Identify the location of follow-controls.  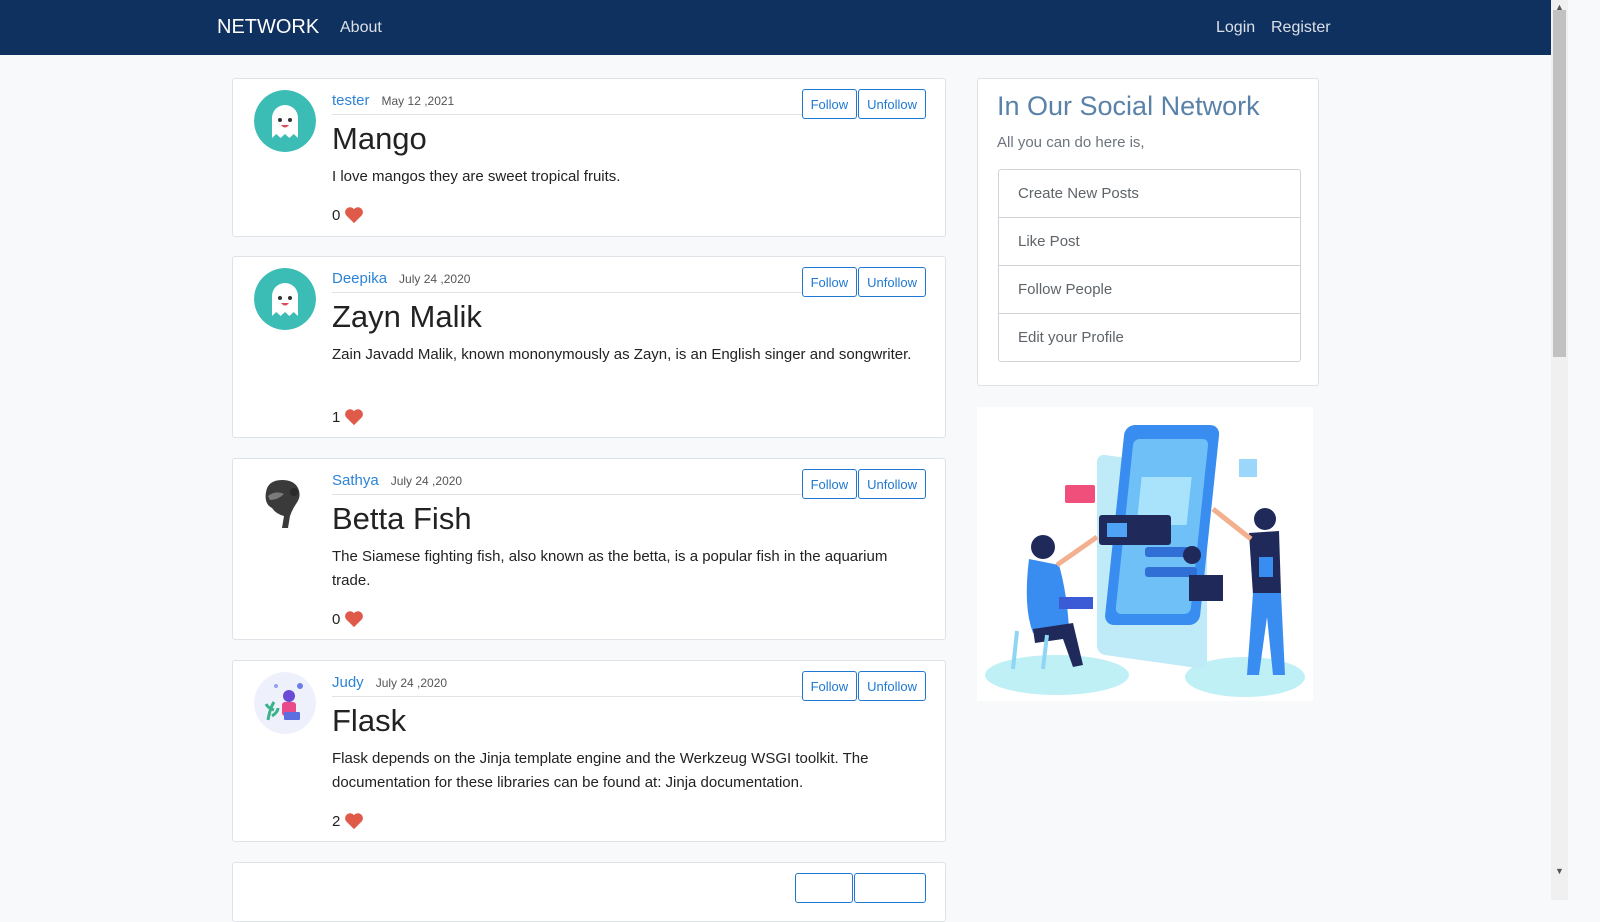
(860, 888).